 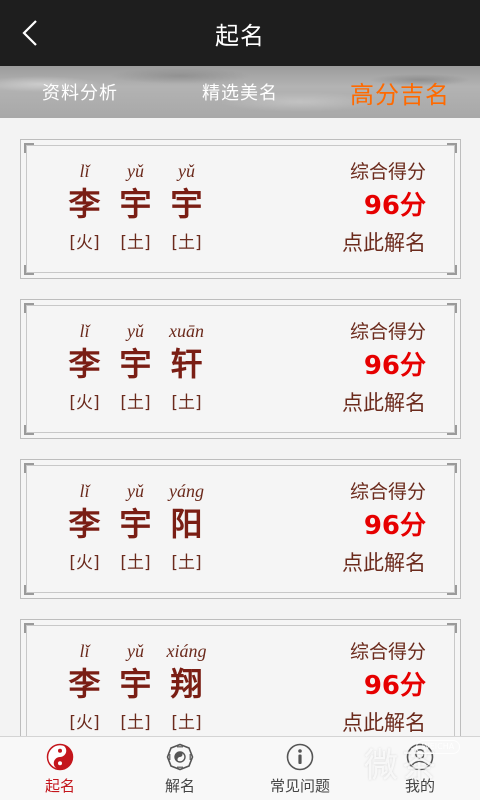 What do you see at coordinates (60, 757) in the screenshot?
I see `yin-yang-icon` at bounding box center [60, 757].